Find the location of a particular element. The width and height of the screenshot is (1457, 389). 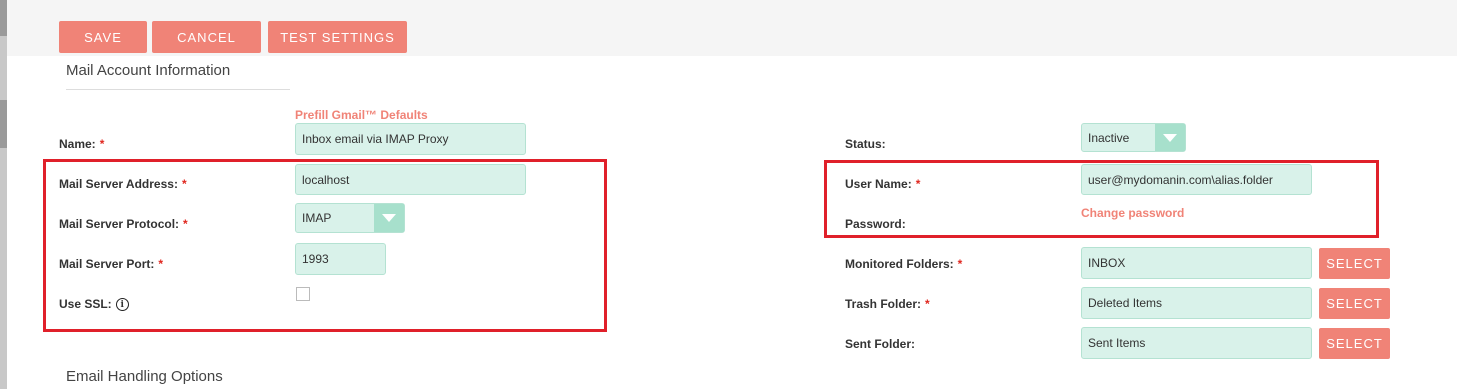

test-settings-button: TEST SETTINGS is located at coordinates (337, 37).